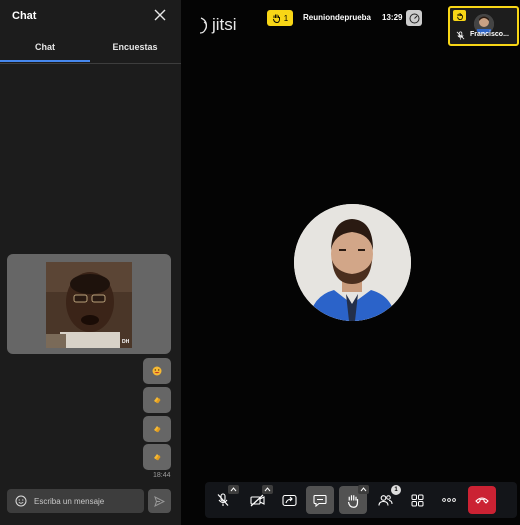  I want to click on chat-tabs: Chat Encuestas, so click(90, 48).